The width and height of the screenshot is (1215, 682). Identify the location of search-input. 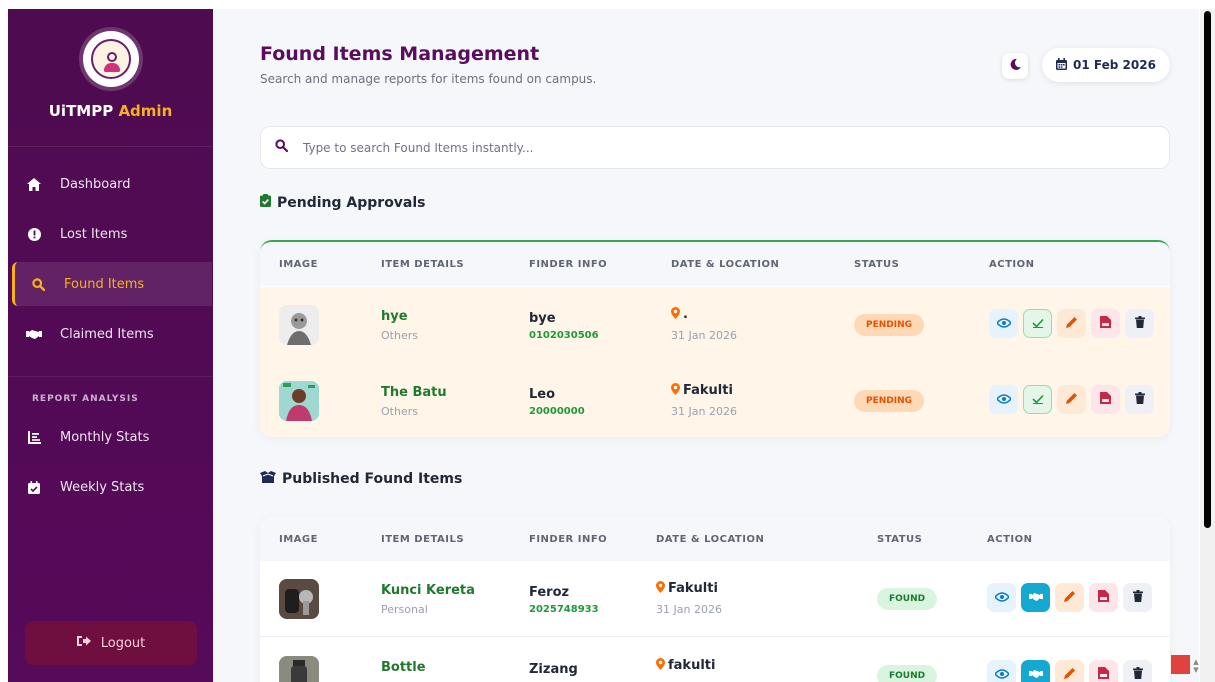
(723, 147).